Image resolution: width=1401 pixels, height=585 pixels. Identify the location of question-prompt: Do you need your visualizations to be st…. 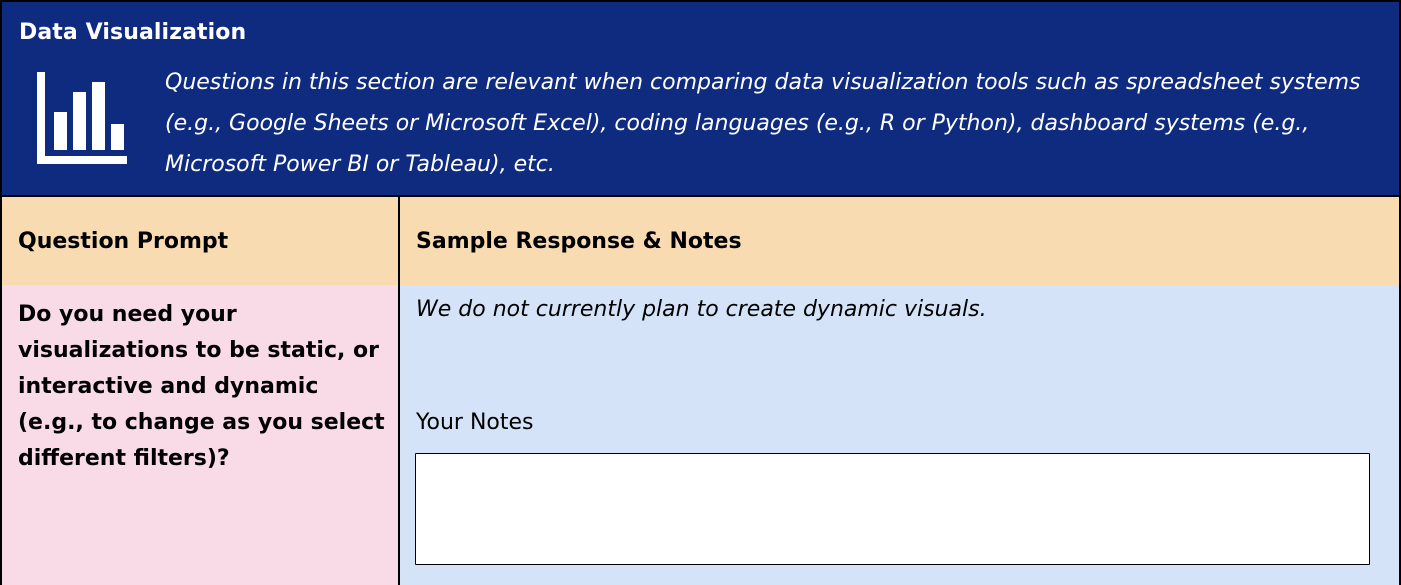
(201, 386).